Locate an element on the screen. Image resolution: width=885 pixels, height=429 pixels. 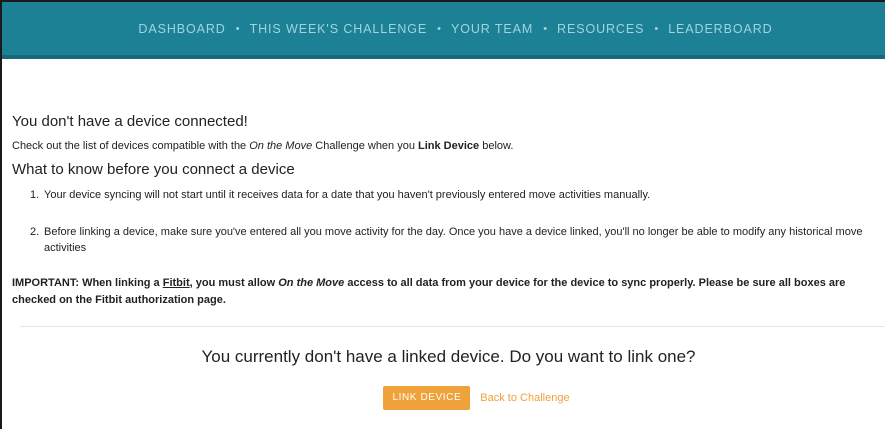
link-device-emphasis: Link Device is located at coordinates (449, 146).